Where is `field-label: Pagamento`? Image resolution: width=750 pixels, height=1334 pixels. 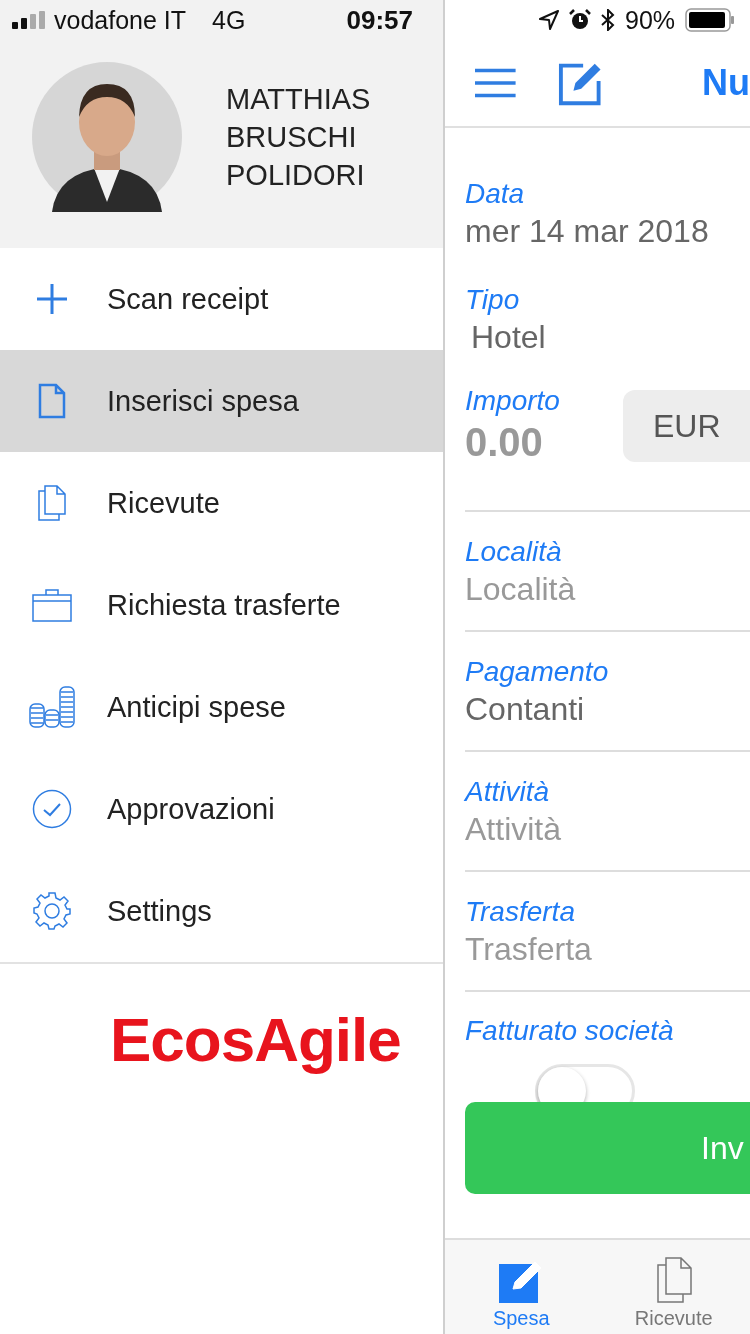 field-label: Pagamento is located at coordinates (537, 671).